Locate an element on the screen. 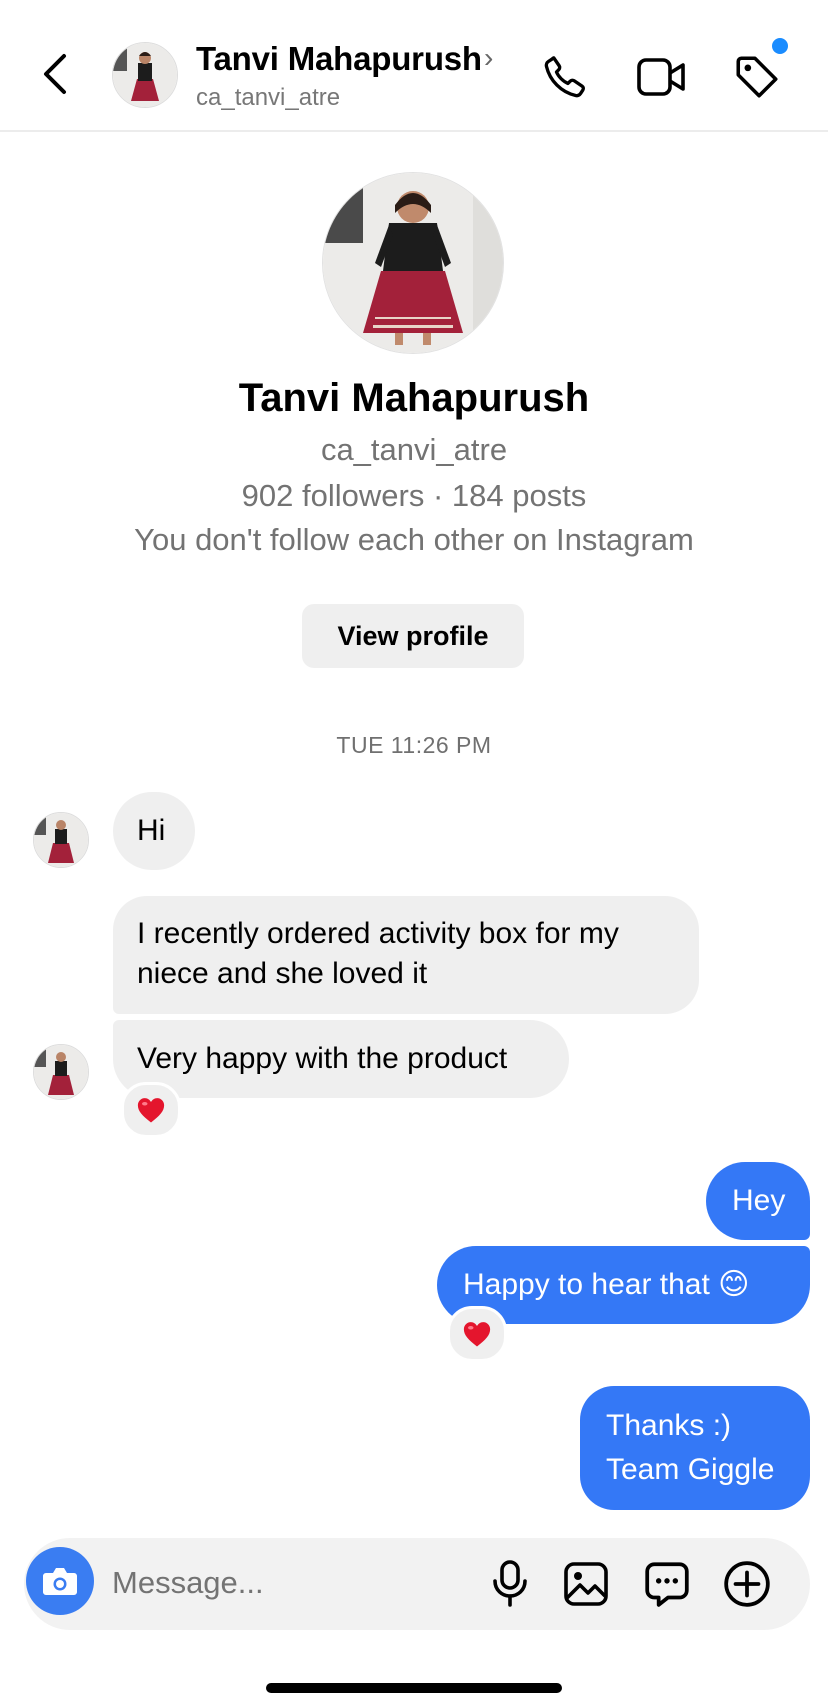 This screenshot has width=828, height=1708. header-avatar is located at coordinates (145, 75).